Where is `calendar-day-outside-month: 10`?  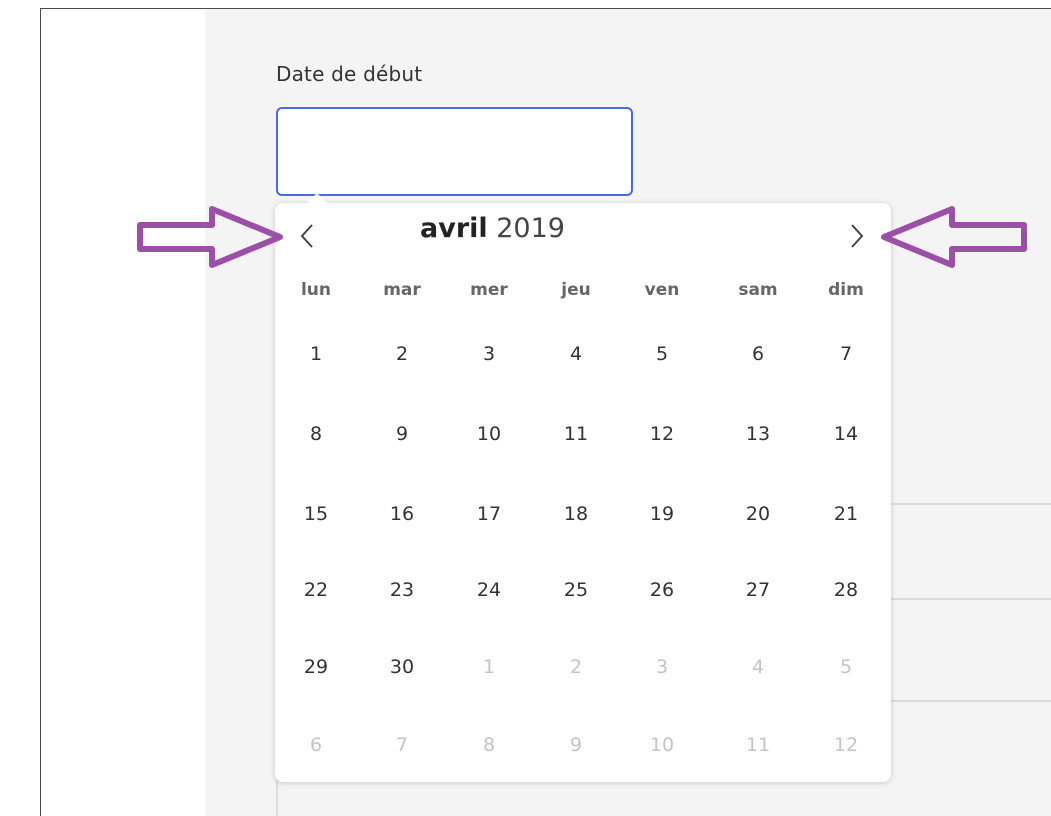
calendar-day-outside-month: 10 is located at coordinates (662, 745).